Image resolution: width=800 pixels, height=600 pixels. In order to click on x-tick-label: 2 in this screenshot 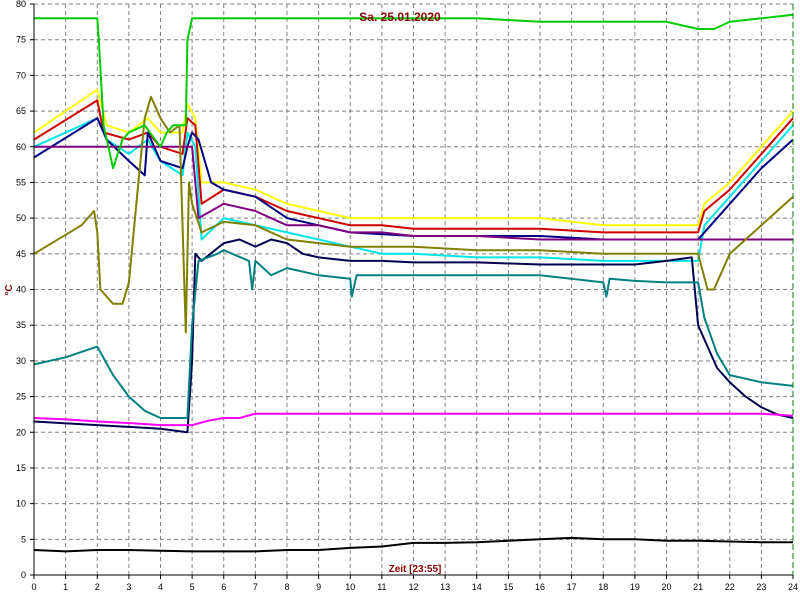, I will do `click(97, 587)`.